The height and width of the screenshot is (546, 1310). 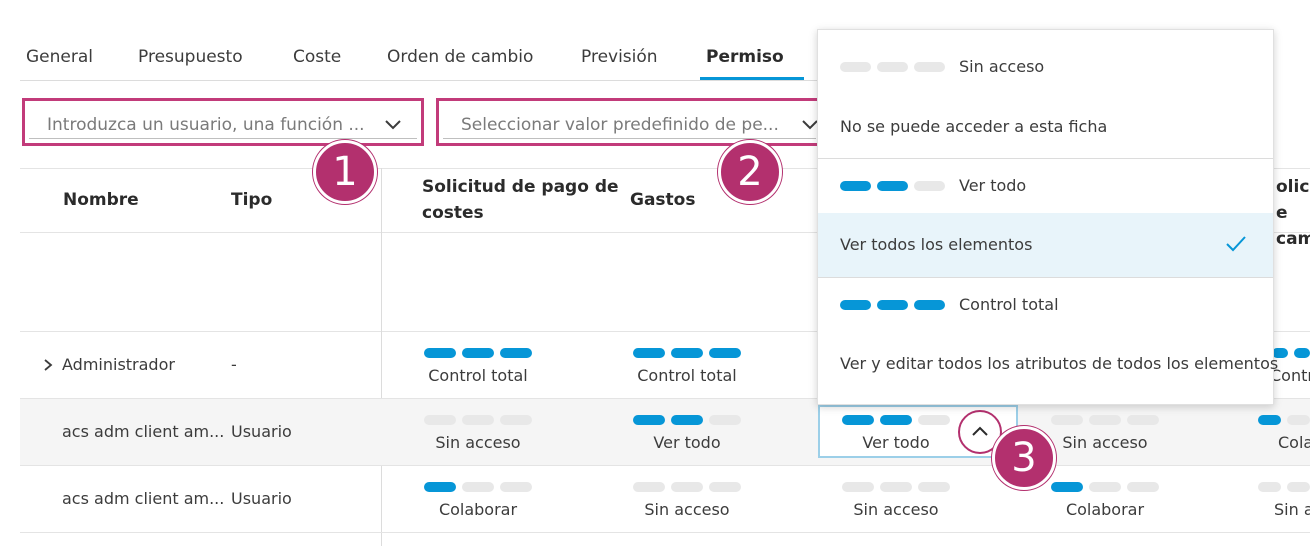 I want to click on check-icon, so click(x=1236, y=244).